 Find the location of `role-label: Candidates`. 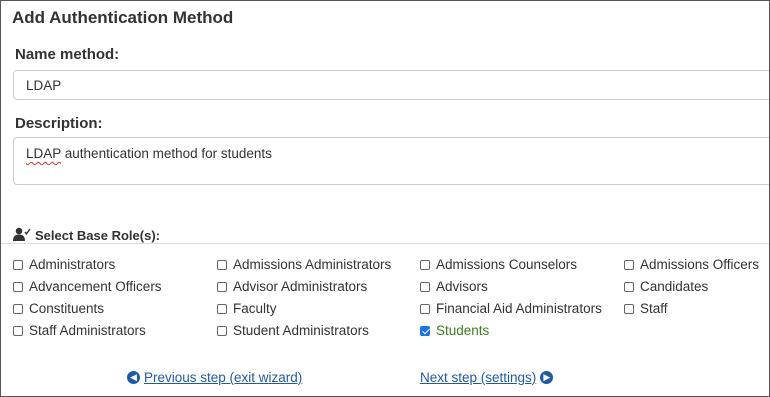

role-label: Candidates is located at coordinates (674, 286).